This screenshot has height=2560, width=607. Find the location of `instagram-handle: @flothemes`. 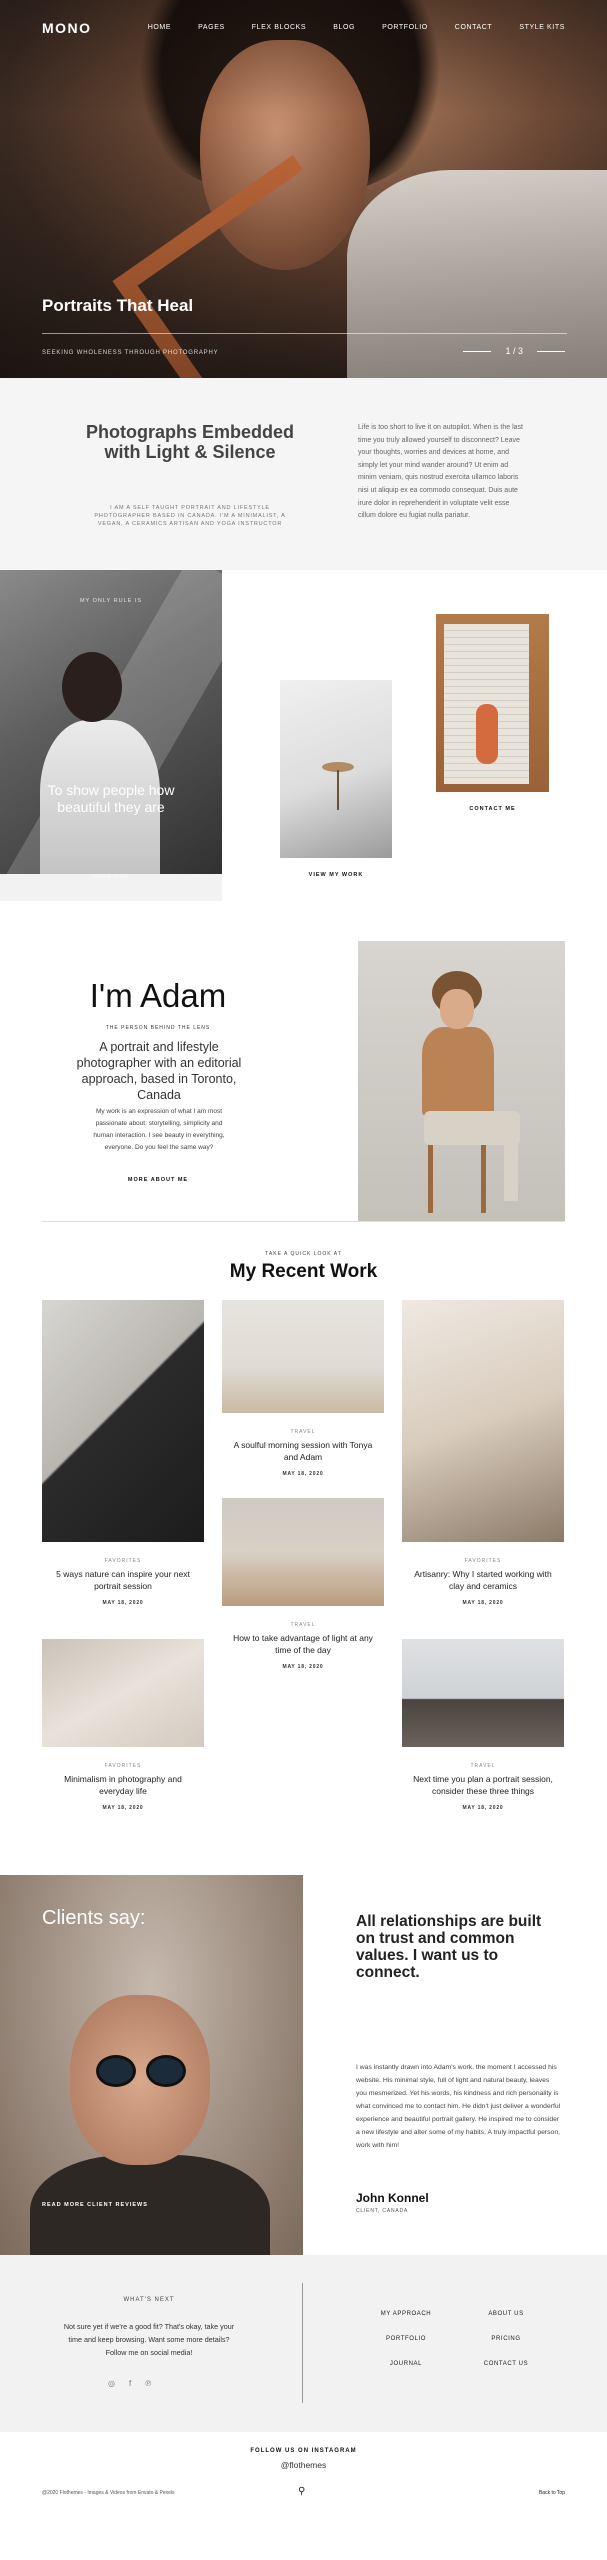

instagram-handle: @flothemes is located at coordinates (303, 2465).